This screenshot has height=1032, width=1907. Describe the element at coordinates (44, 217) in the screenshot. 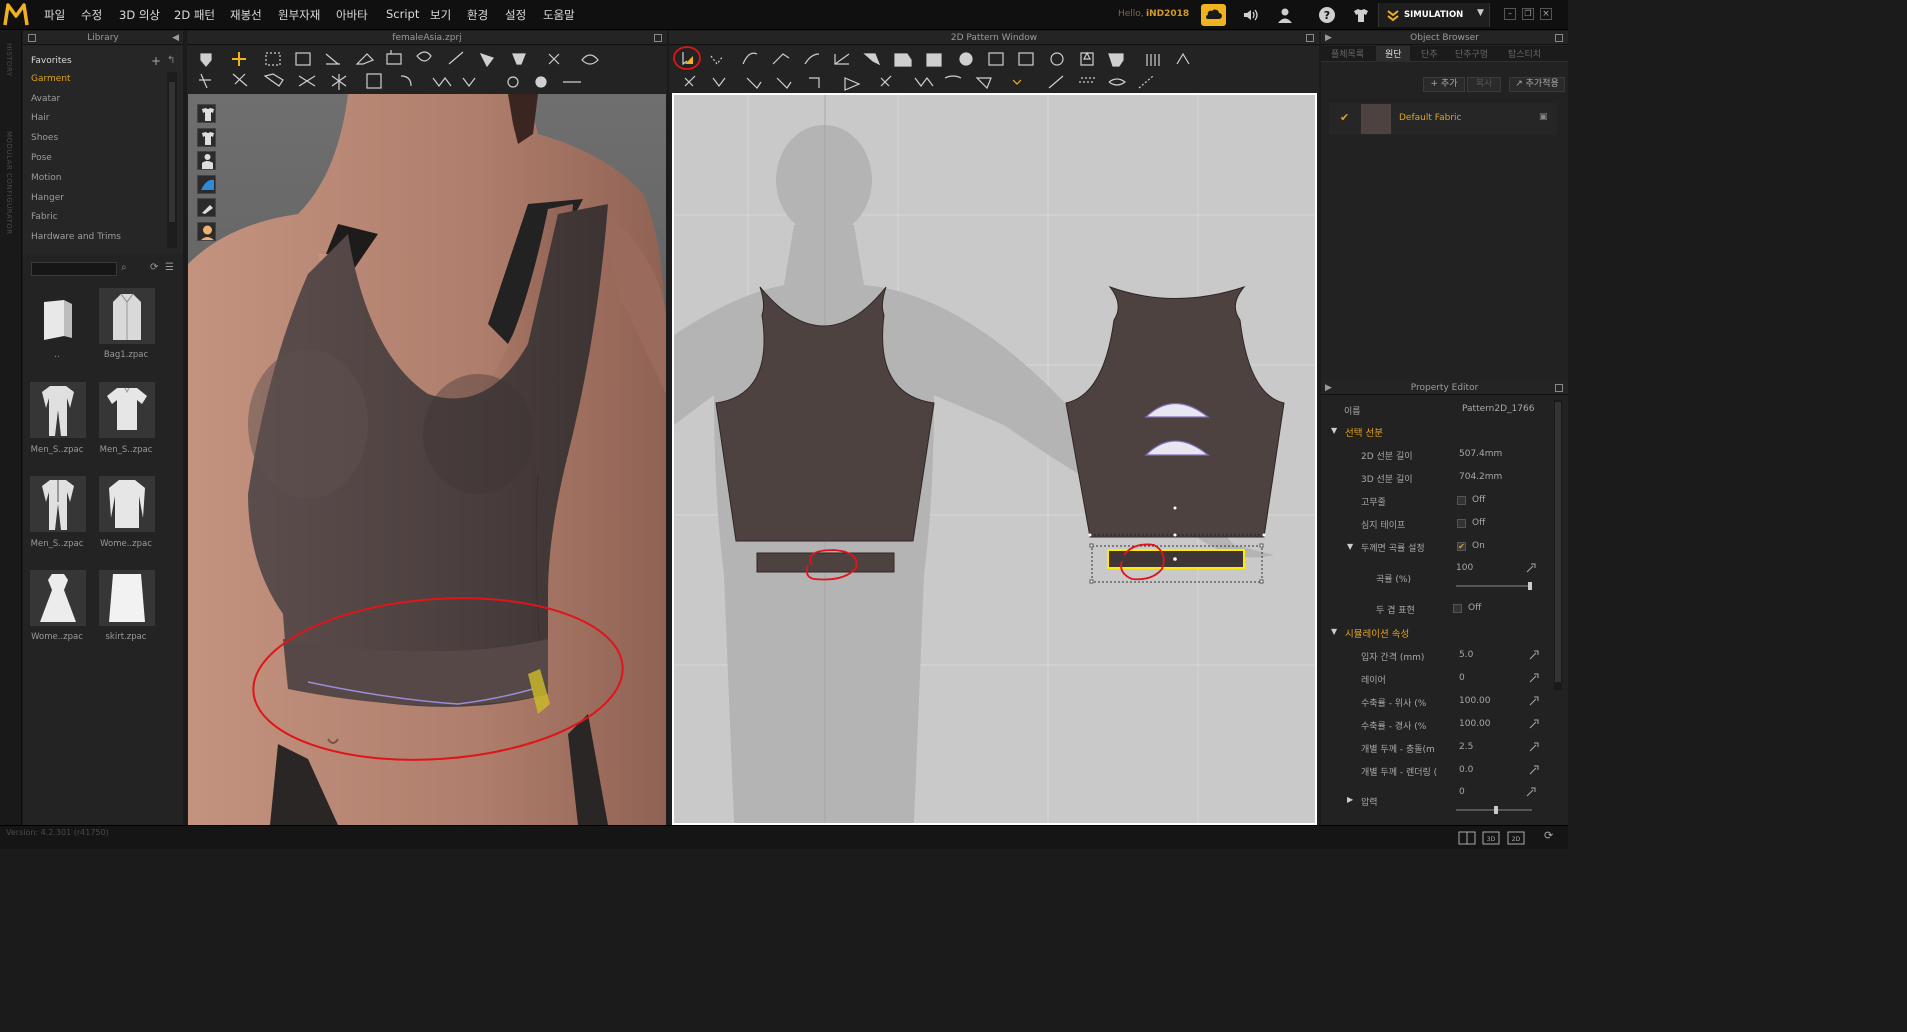

I see `category-fabric: Fabric` at that location.